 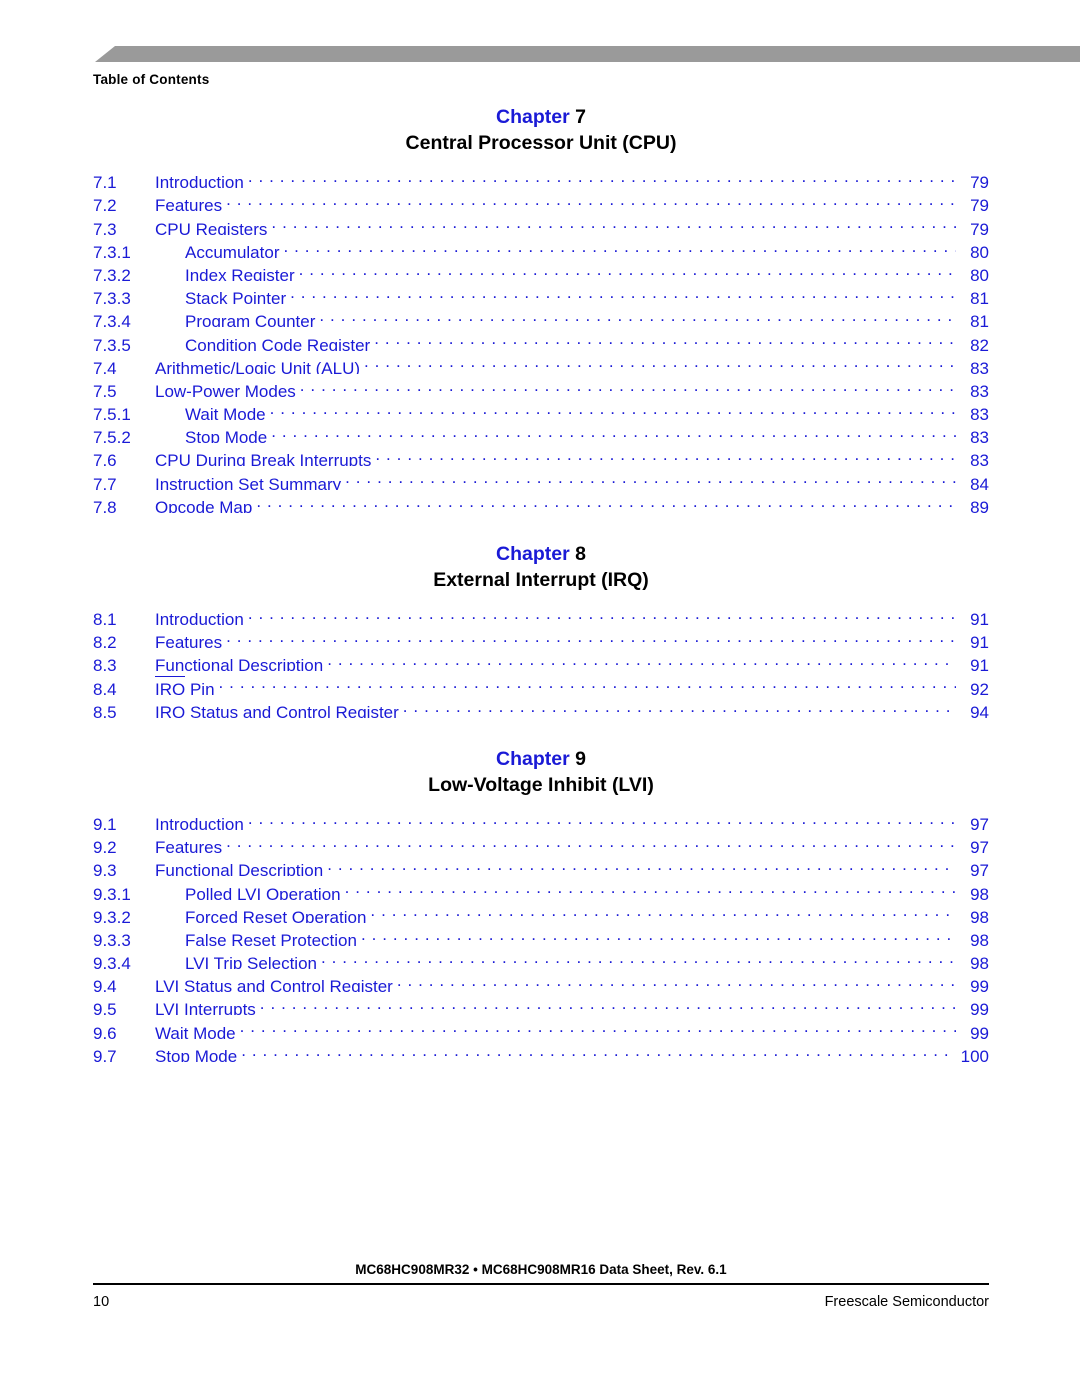 I want to click on toc-entry-label: LVI Status and Control Register, so click(x=274, y=985).